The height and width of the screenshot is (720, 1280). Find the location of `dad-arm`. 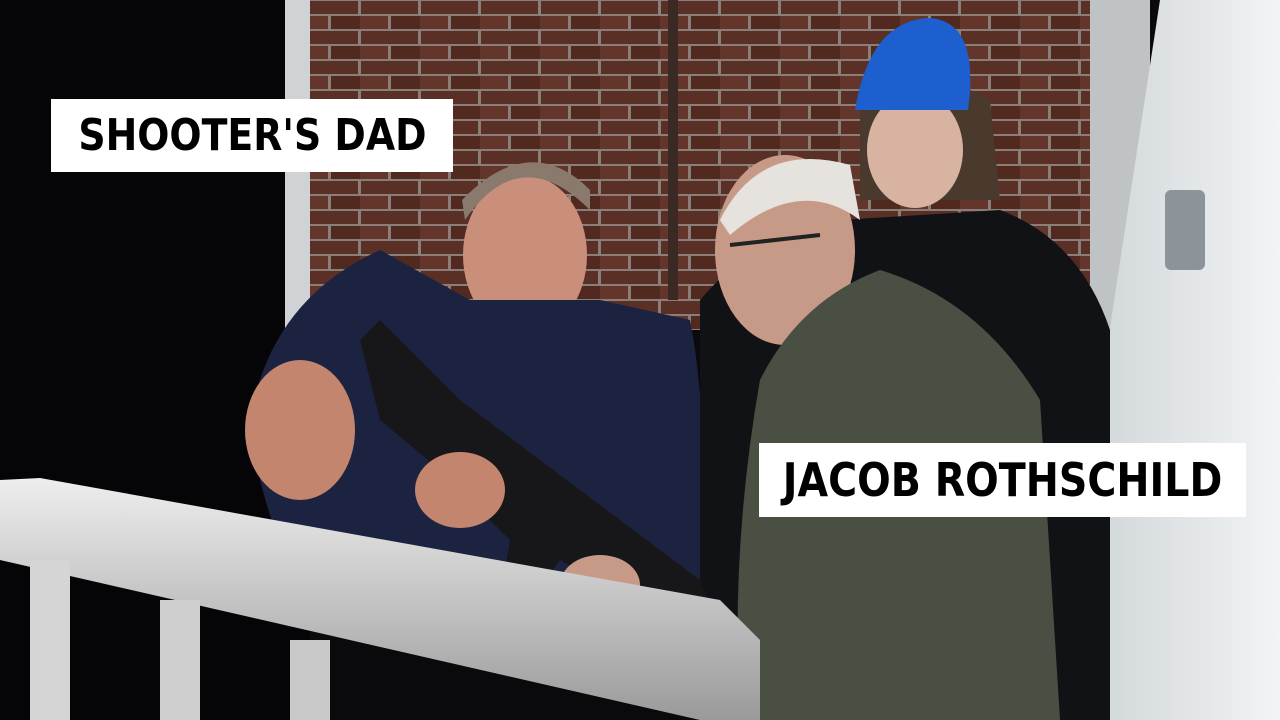

dad-arm is located at coordinates (300, 430).